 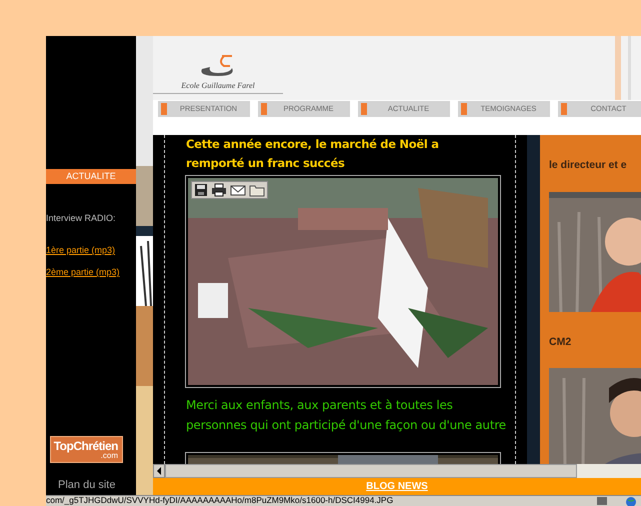 What do you see at coordinates (257, 190) in the screenshot?
I see `folder-icon` at bounding box center [257, 190].